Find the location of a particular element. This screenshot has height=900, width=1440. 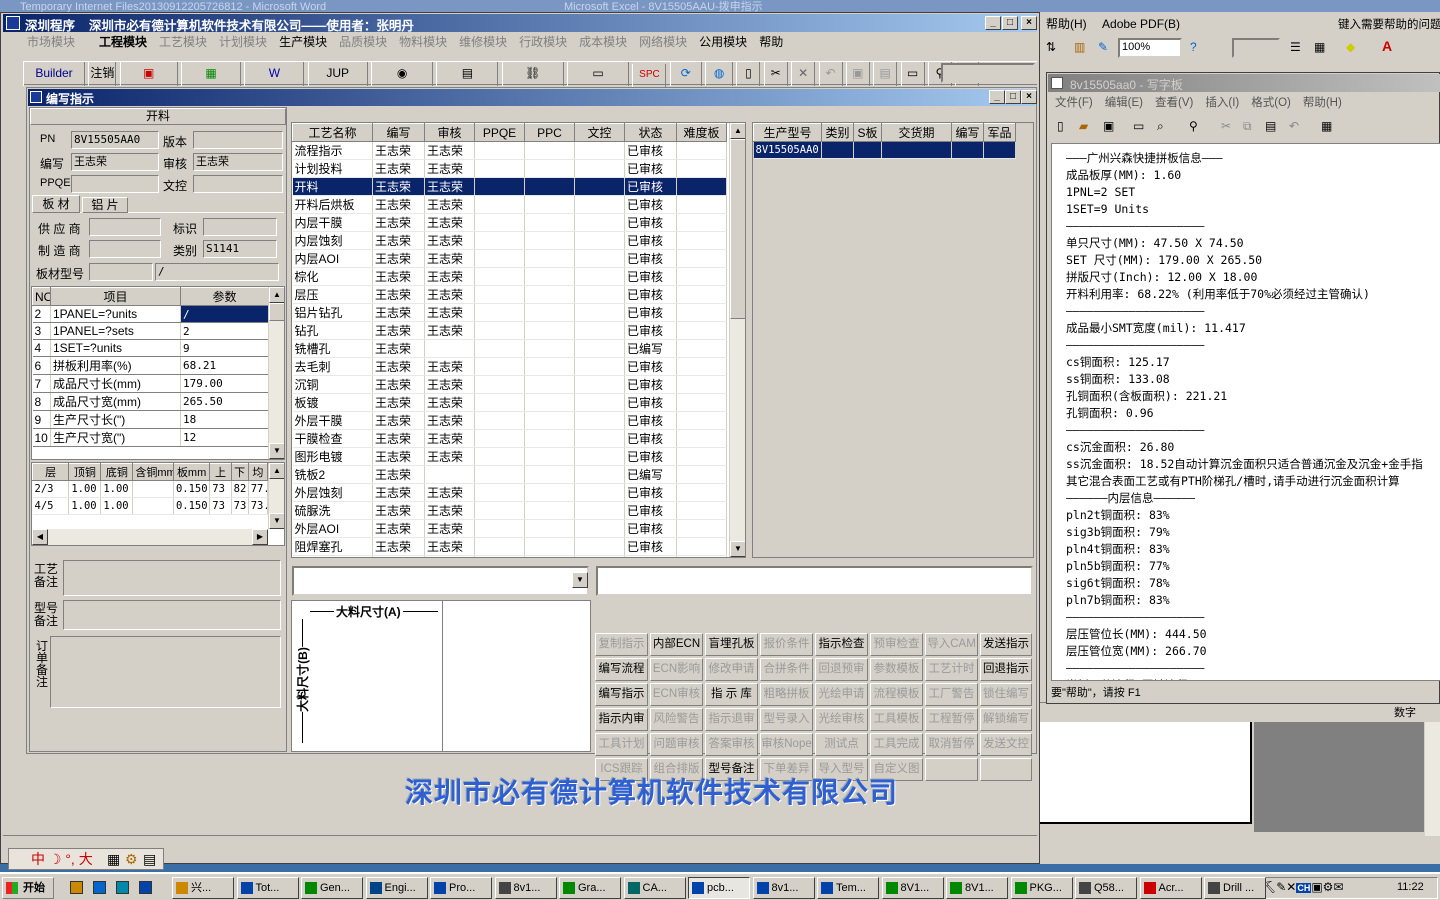

note3-field is located at coordinates (165, 672).